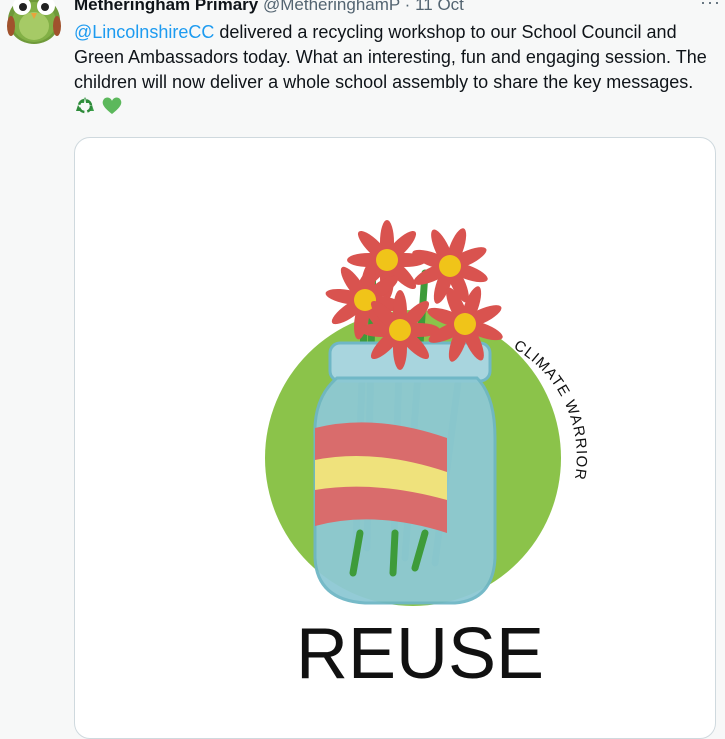  I want to click on more-options-button: ···, so click(710, 6).